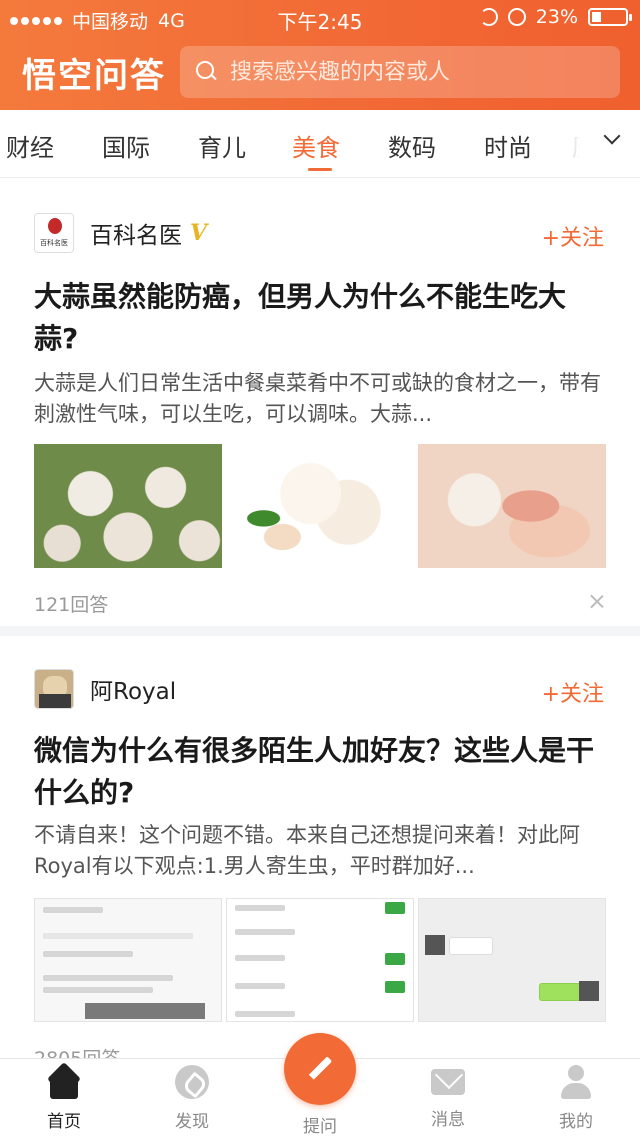 This screenshot has height=1139, width=640. I want to click on tab-fashion: 时尚, so click(508, 145).